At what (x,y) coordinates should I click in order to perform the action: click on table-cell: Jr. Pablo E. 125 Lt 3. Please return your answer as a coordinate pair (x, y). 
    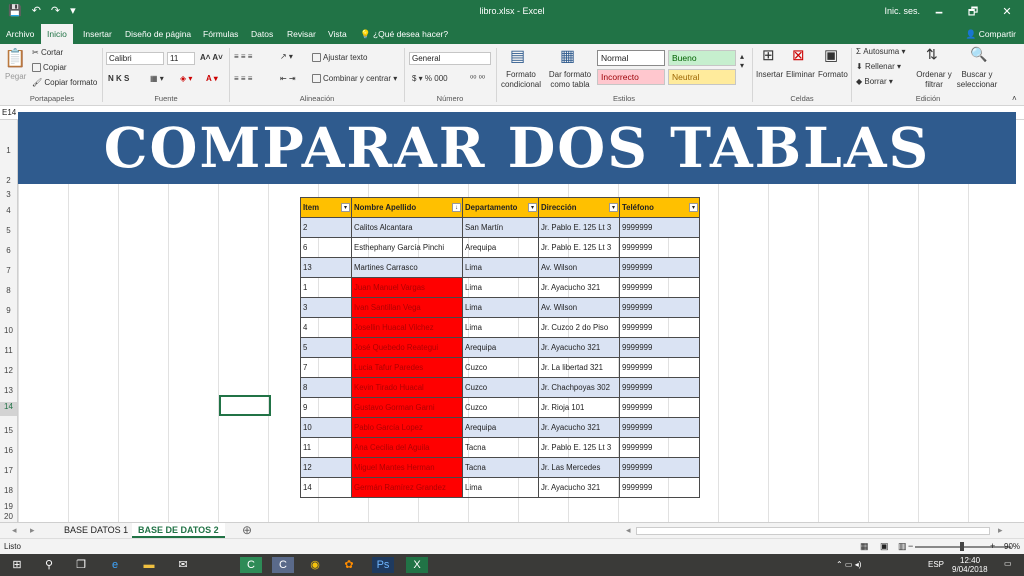
    Looking at the image, I should click on (579, 247).